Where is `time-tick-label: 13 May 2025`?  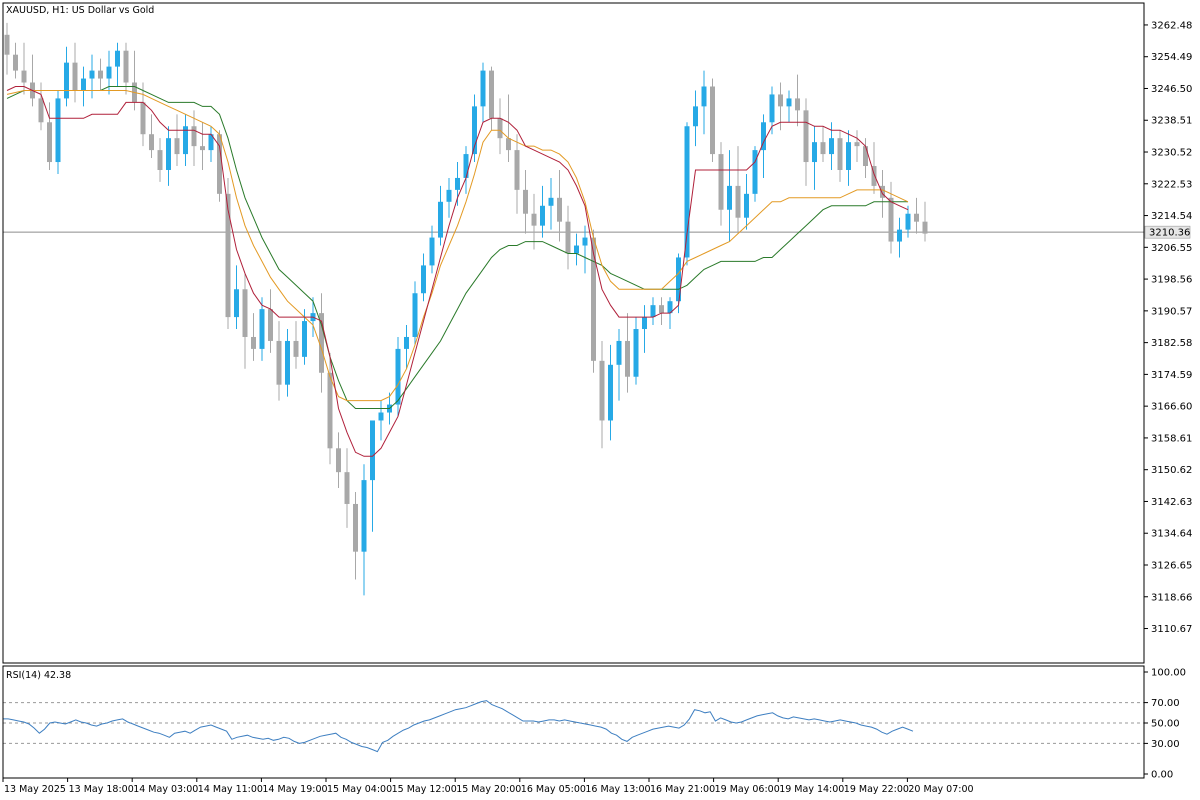
time-tick-label: 13 May 2025 is located at coordinates (35, 789).